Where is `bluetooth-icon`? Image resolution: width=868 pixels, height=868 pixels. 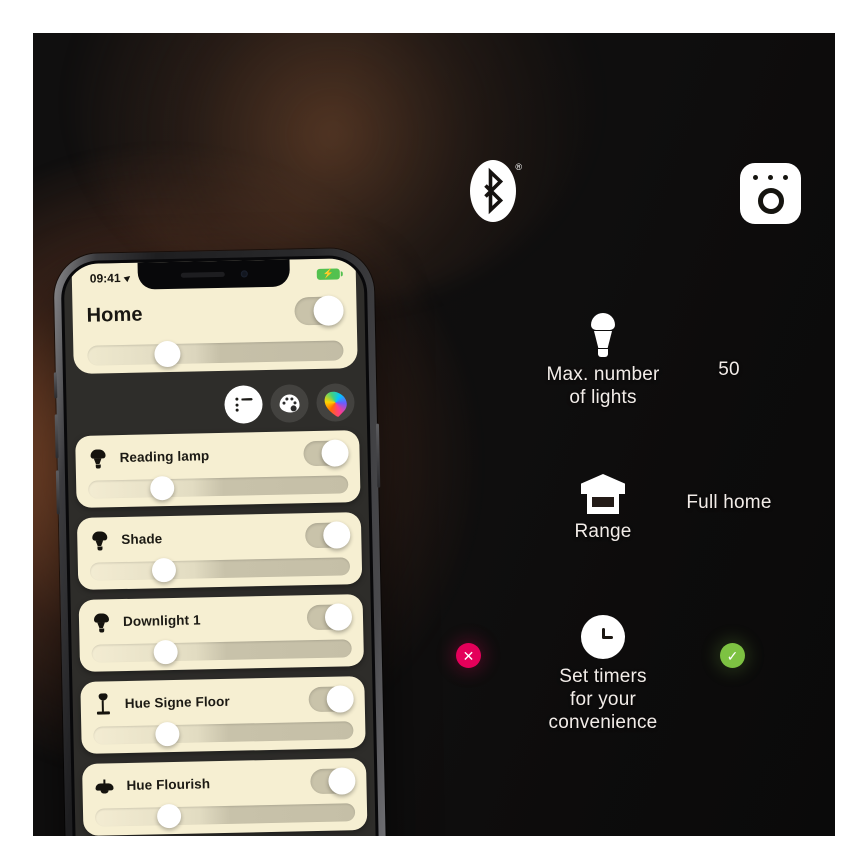
bluetooth-icon is located at coordinates (494, 191).